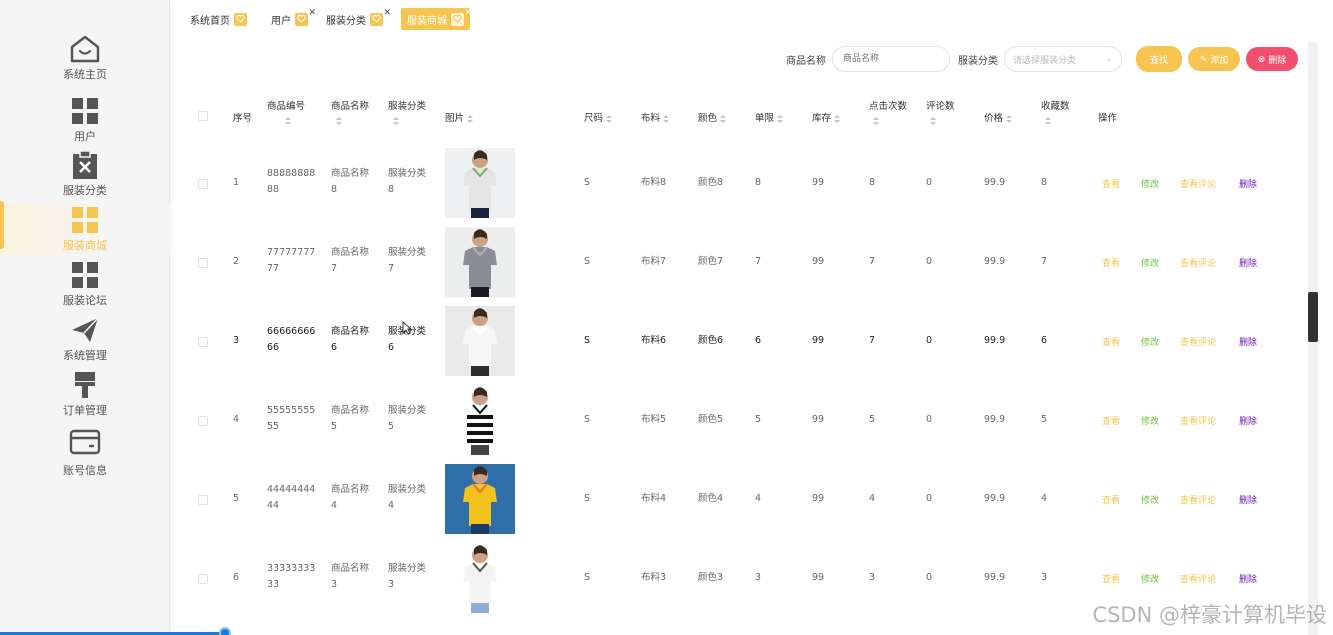 This screenshot has width=1333, height=635. What do you see at coordinates (291, 340) in the screenshot?
I see `cell-code: 66666666 66` at bounding box center [291, 340].